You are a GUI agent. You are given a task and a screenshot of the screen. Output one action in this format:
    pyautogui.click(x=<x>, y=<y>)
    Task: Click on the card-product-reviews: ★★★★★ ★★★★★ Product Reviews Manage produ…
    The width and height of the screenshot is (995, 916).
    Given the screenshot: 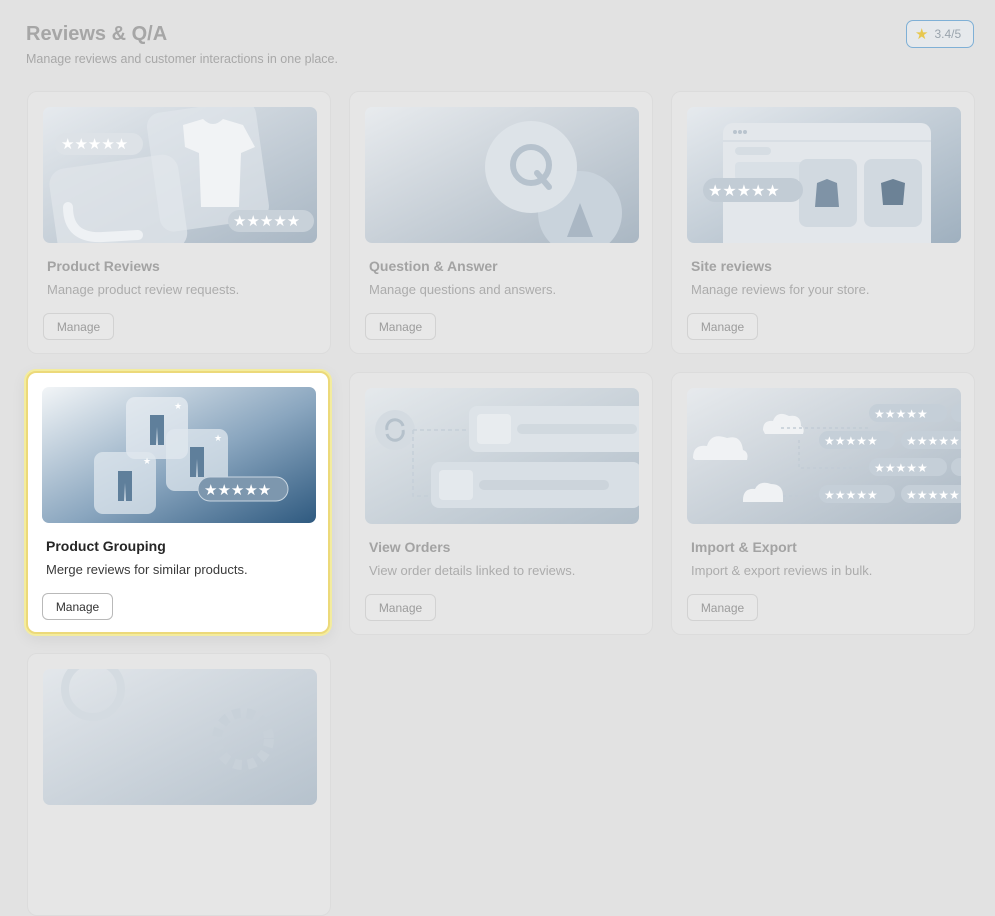 What is the action you would take?
    pyautogui.click(x=179, y=222)
    